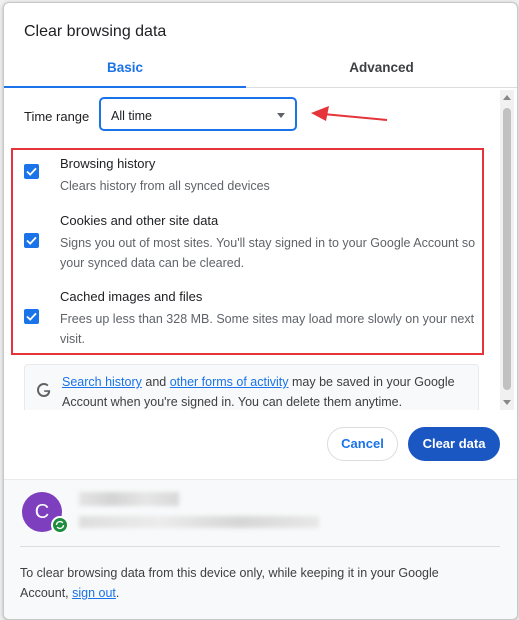  I want to click on dropdown-caret-icon, so click(281, 115).